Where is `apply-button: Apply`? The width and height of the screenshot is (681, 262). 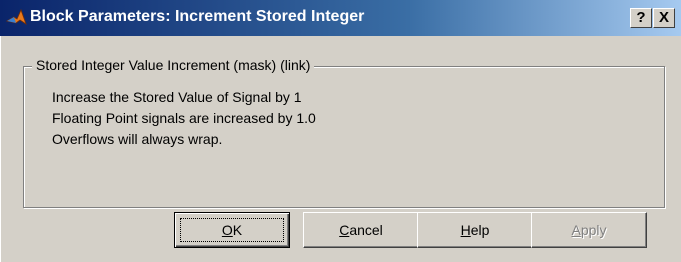
apply-button: Apply is located at coordinates (589, 230).